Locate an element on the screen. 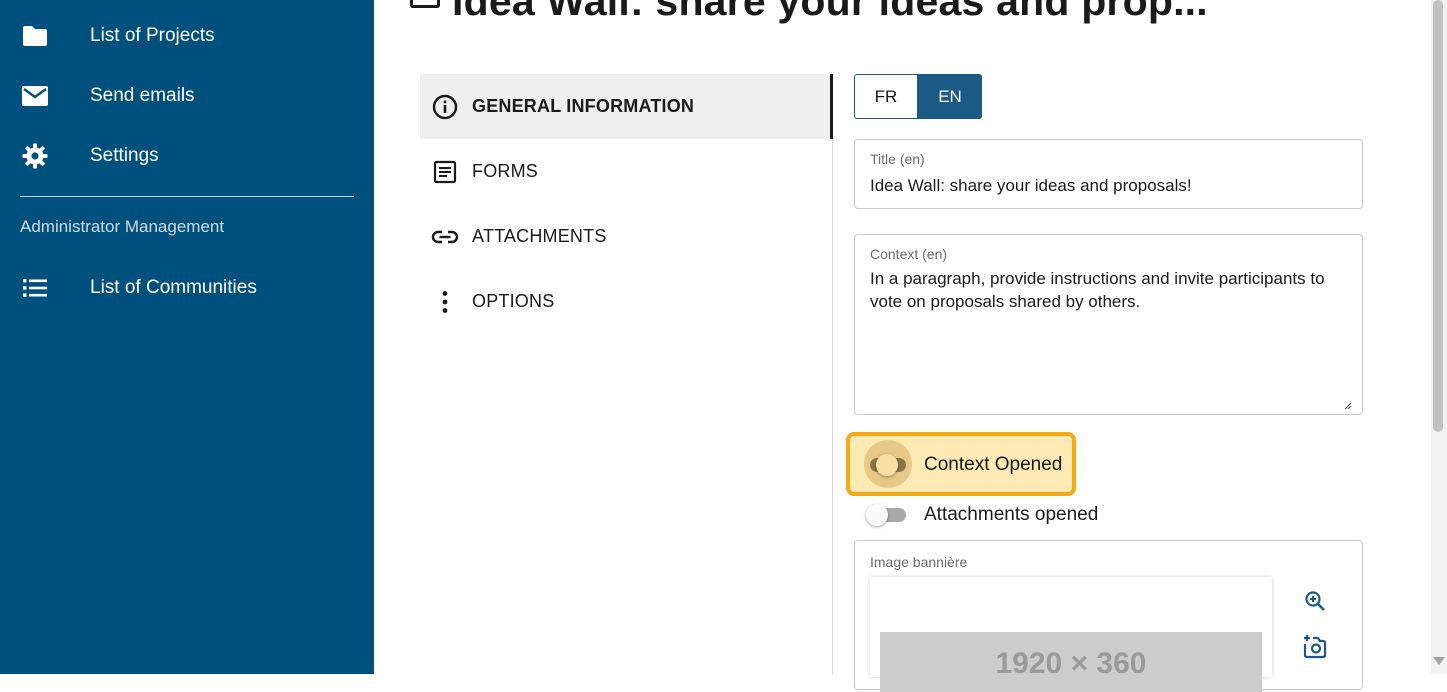 The image size is (1447, 692). zoom-in-icon is located at coordinates (1315, 601).